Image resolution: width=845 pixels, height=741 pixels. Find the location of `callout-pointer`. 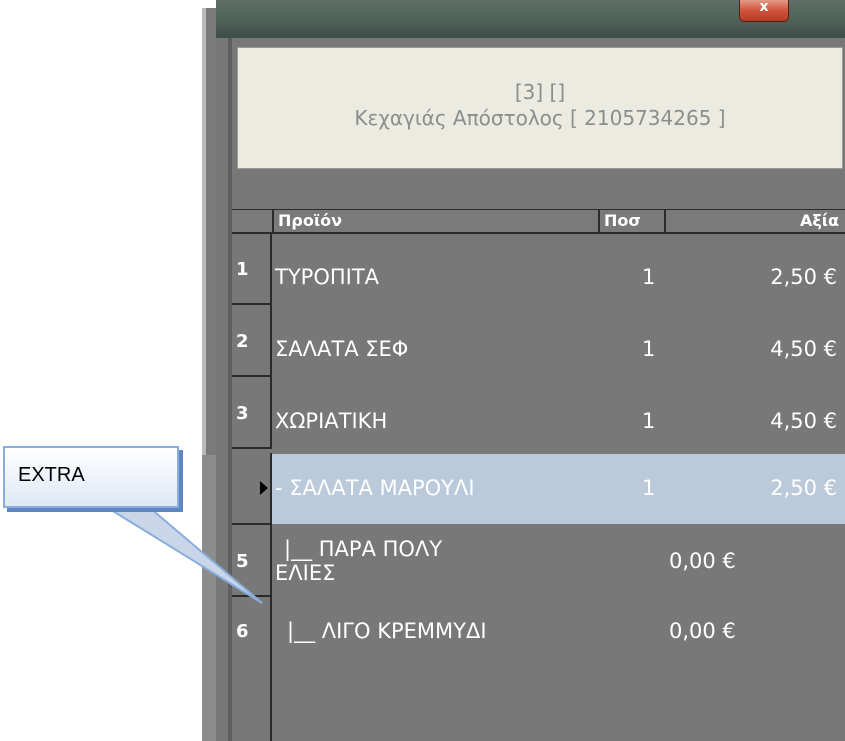

callout-pointer is located at coordinates (183, 555).